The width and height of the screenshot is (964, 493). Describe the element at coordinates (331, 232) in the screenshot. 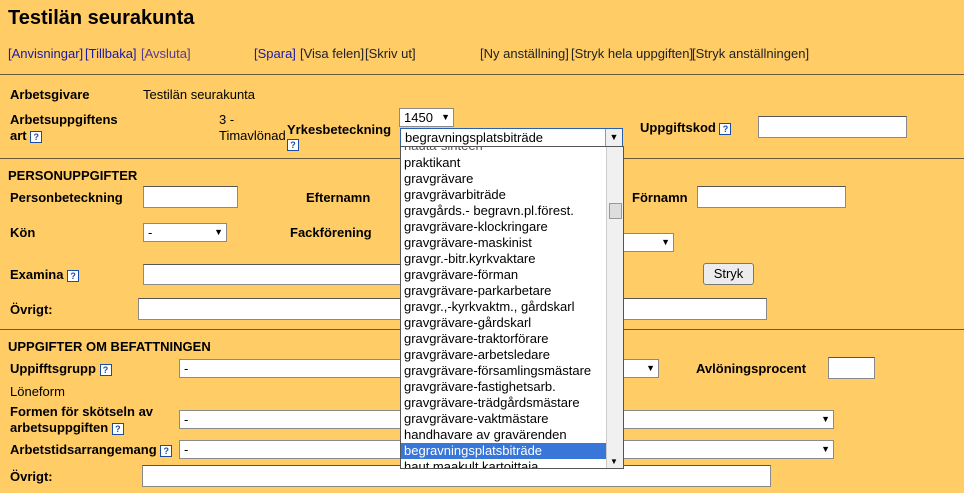

I see `fackforening-label: Fackförening` at that location.